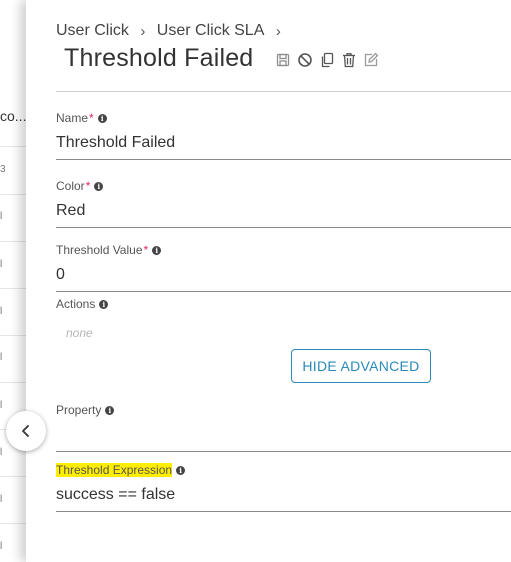  Describe the element at coordinates (283, 227) in the screenshot. I see `color-underline` at that location.